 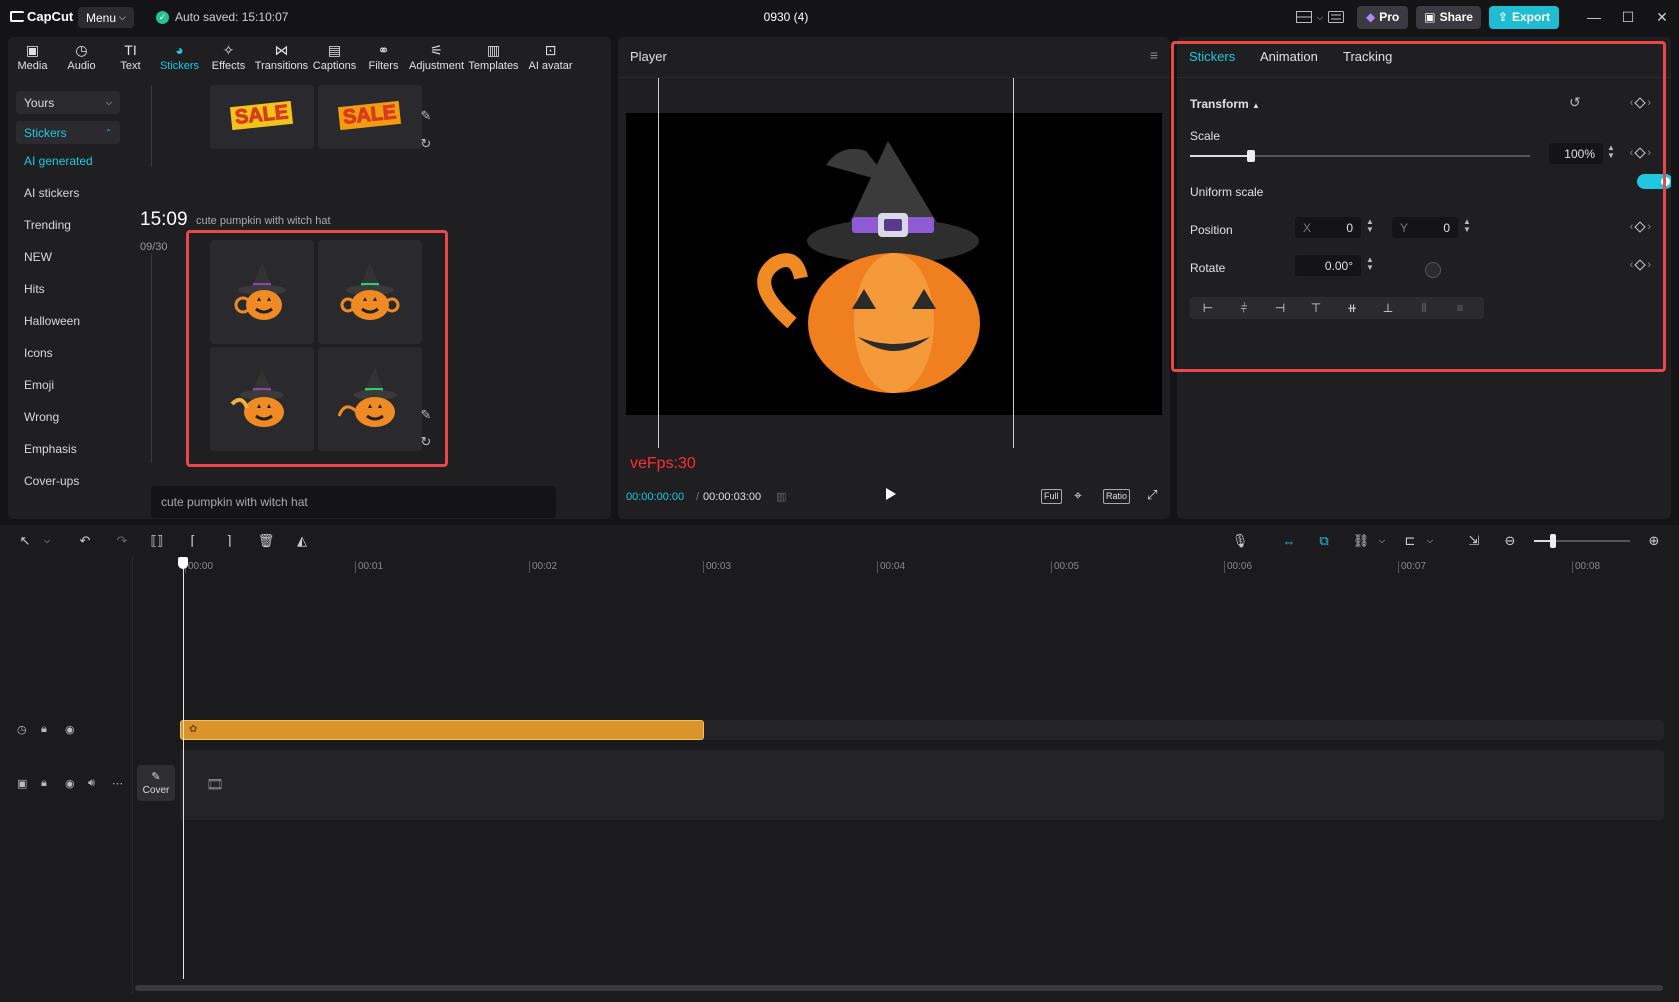 What do you see at coordinates (1502, 17) in the screenshot?
I see `upload-icon: ⇪` at bounding box center [1502, 17].